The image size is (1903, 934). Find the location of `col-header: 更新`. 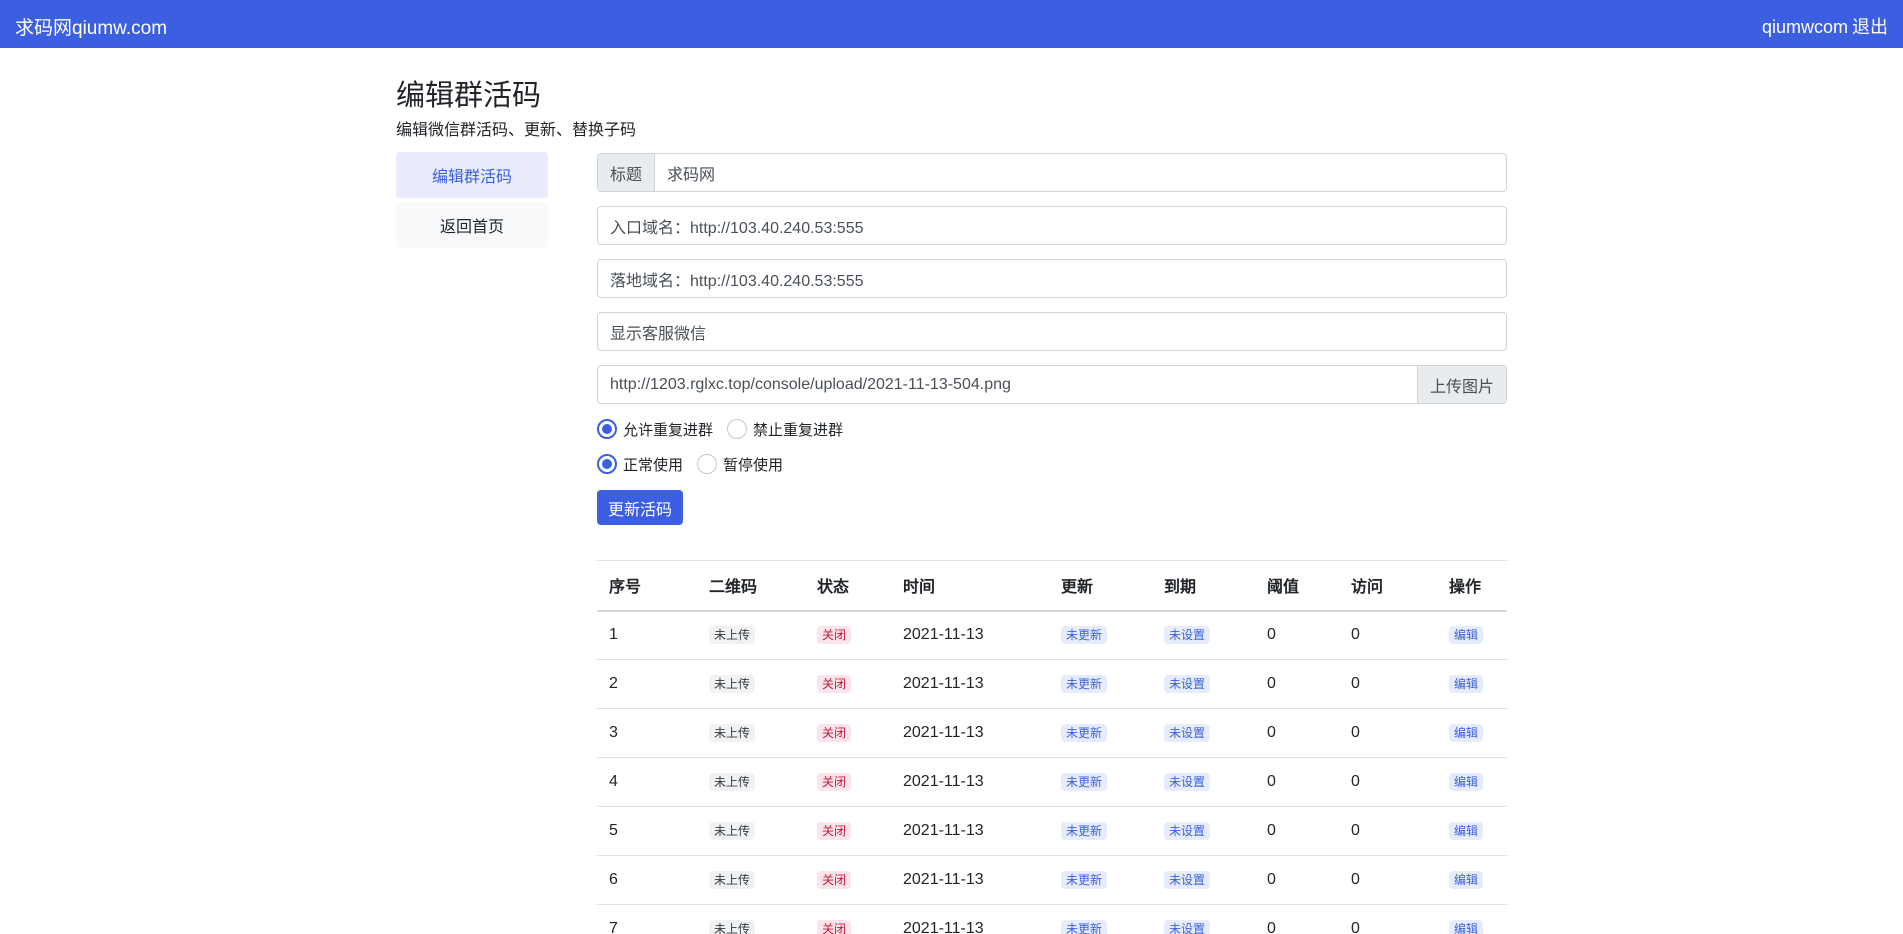

col-header: 更新 is located at coordinates (1100, 586).